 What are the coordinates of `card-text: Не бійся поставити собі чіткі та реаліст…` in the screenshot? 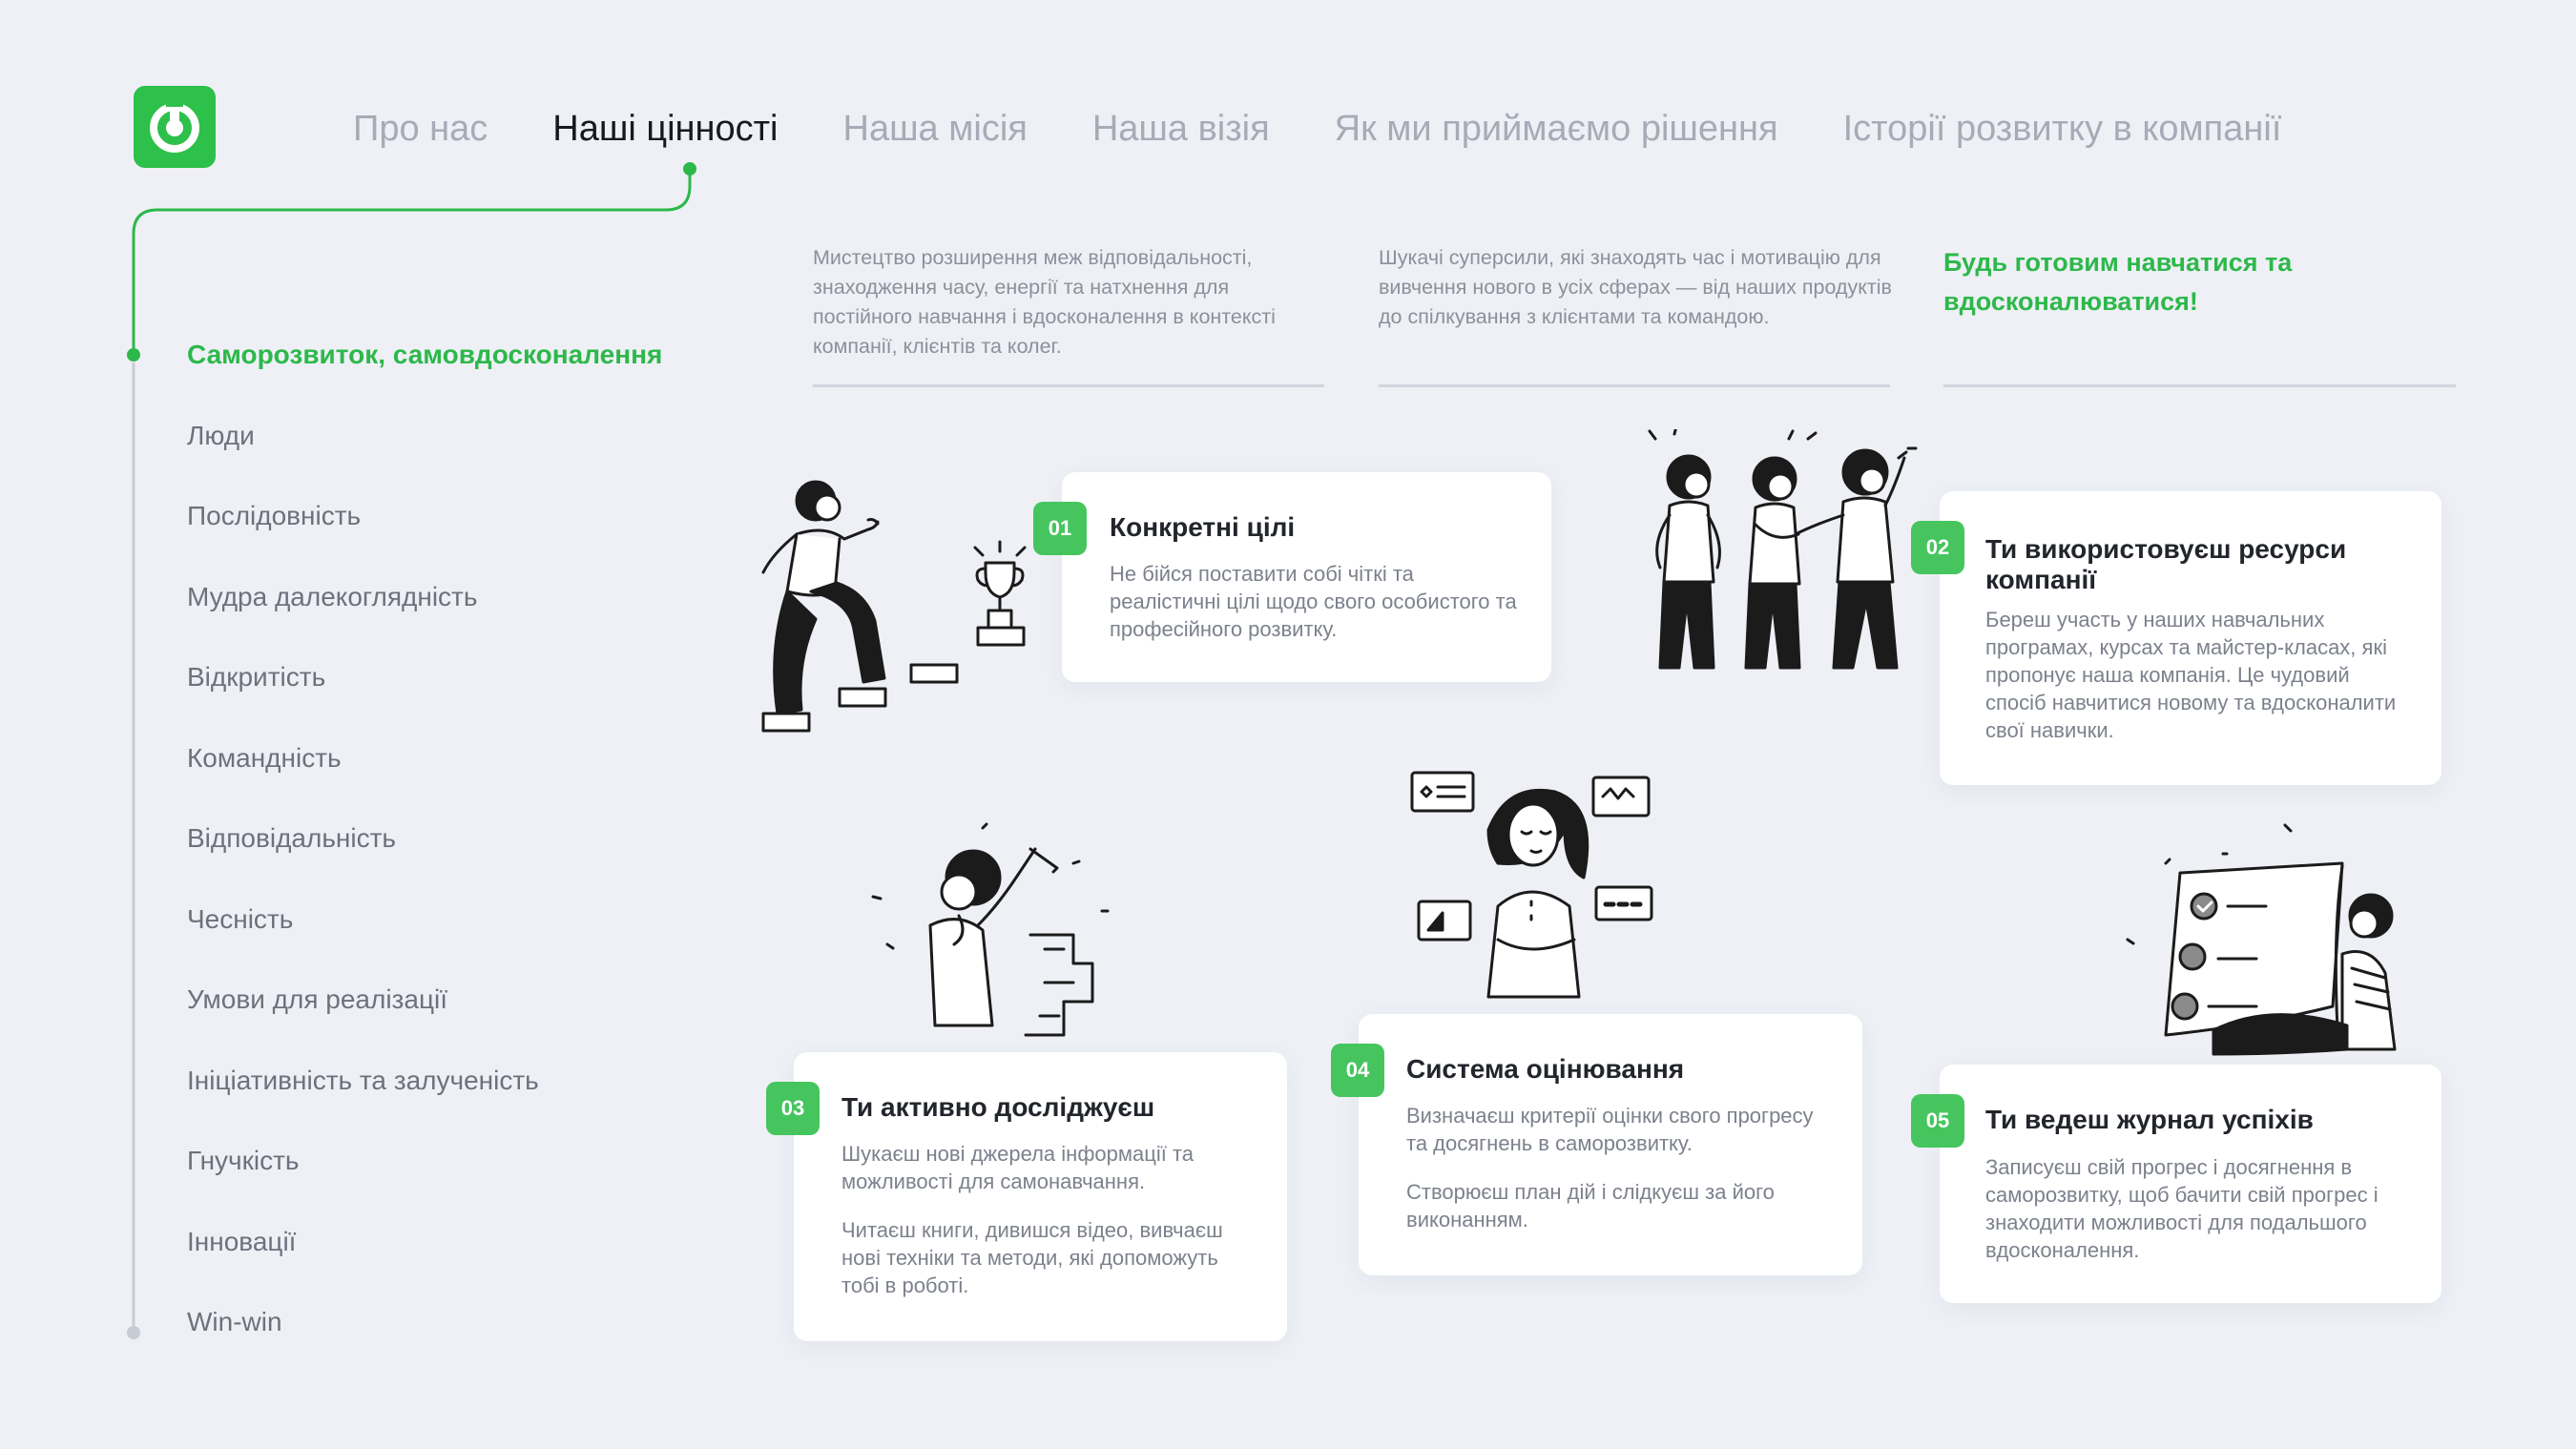 It's located at (1313, 601).